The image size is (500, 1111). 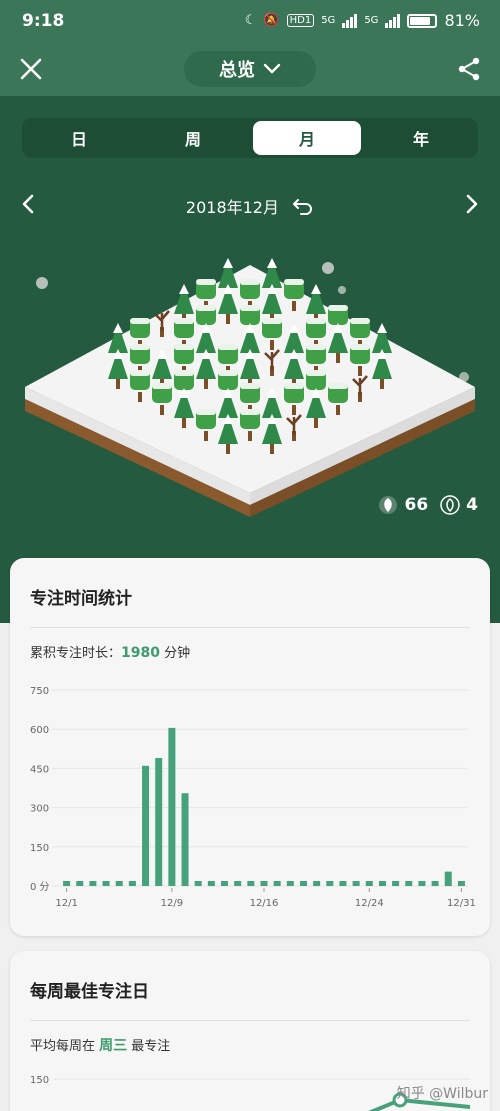 What do you see at coordinates (271, 20) in the screenshot?
I see `mute-icon: 🔕` at bounding box center [271, 20].